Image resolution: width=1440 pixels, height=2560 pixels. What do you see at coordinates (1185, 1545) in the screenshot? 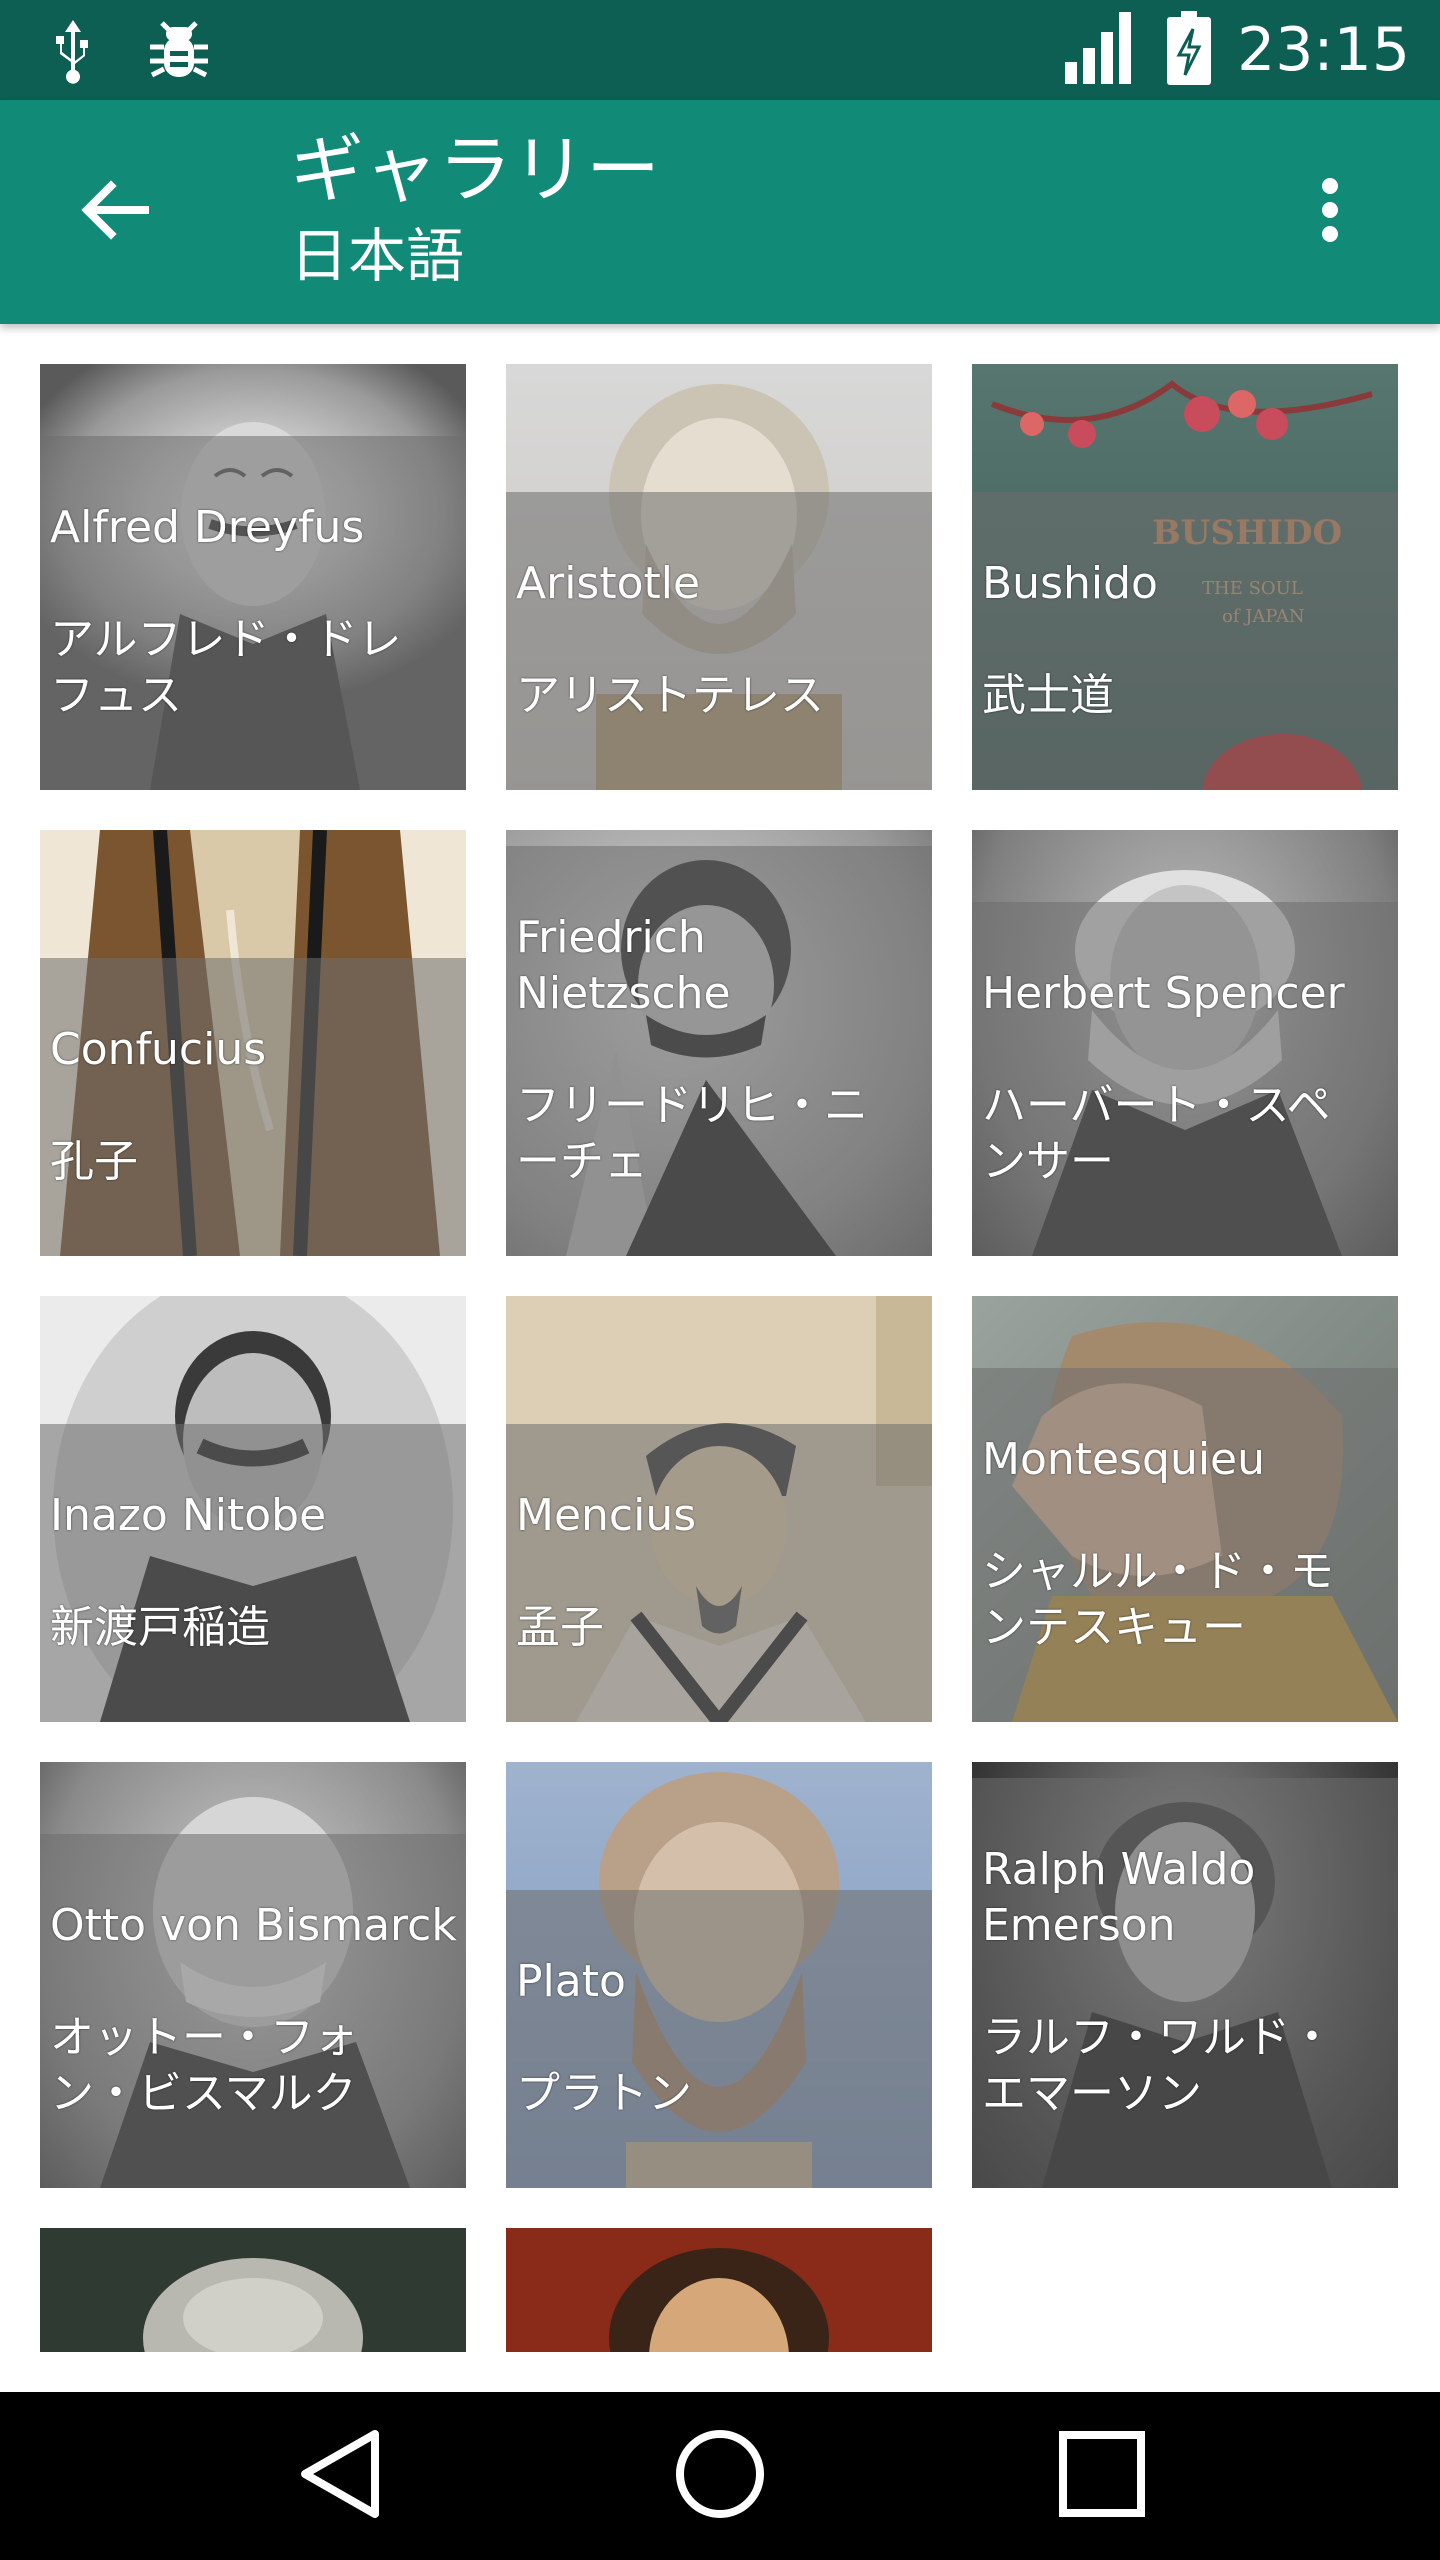
I see `gallery-item-caption: Montesquieu シャルル・ド・モ ンテスキュー` at bounding box center [1185, 1545].